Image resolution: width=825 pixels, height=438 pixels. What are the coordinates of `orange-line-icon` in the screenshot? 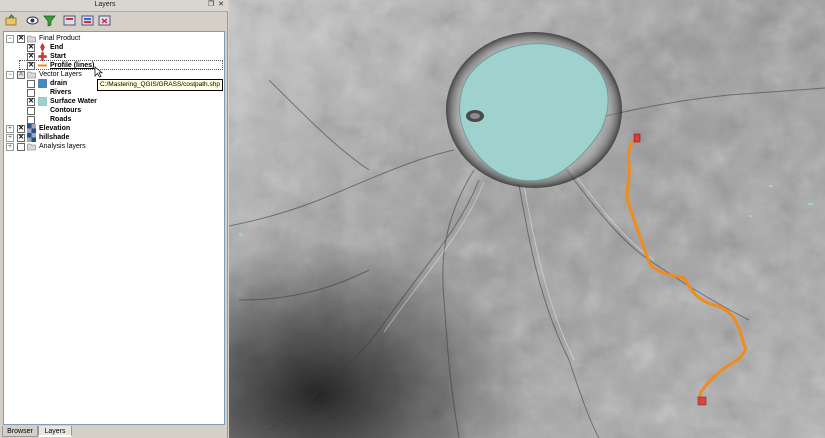 It's located at (42, 65).